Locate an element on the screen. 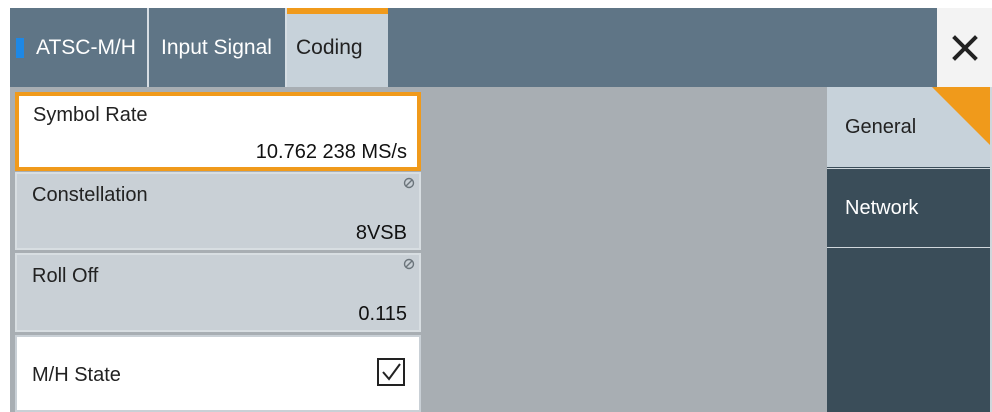 The height and width of the screenshot is (412, 992). close-icon is located at coordinates (964, 47).